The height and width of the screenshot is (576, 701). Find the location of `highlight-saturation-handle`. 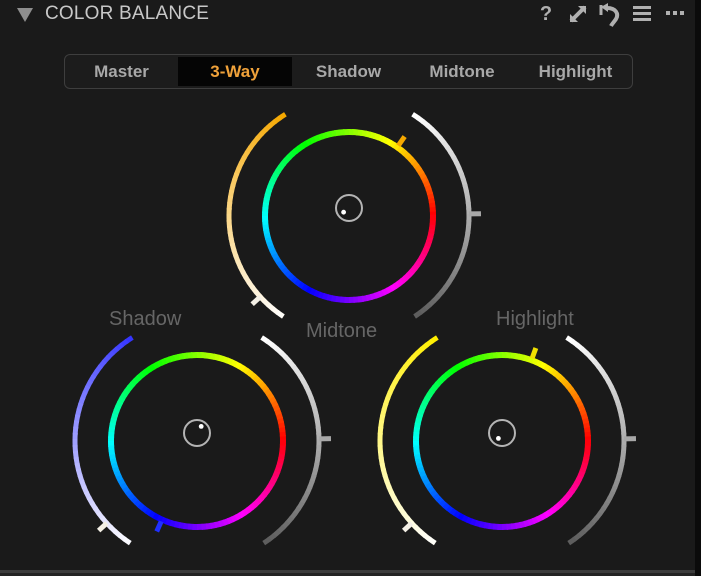

highlight-saturation-handle is located at coordinates (407, 527).